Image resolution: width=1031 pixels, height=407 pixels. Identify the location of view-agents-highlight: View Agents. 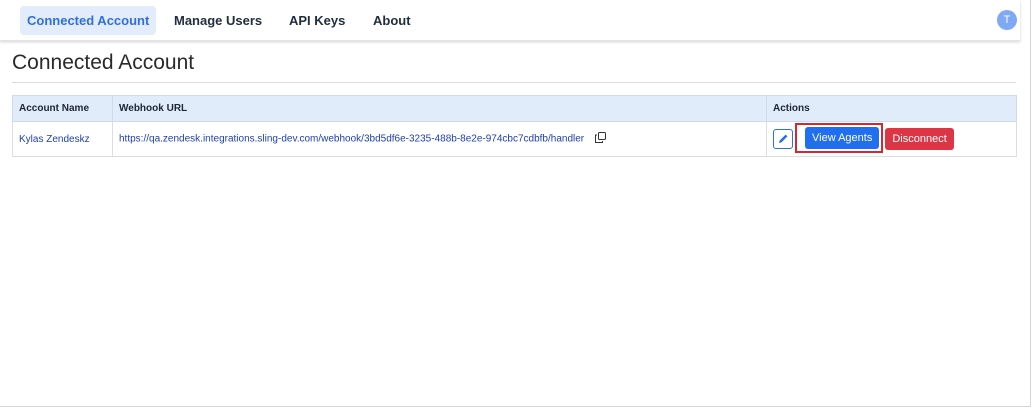
(839, 138).